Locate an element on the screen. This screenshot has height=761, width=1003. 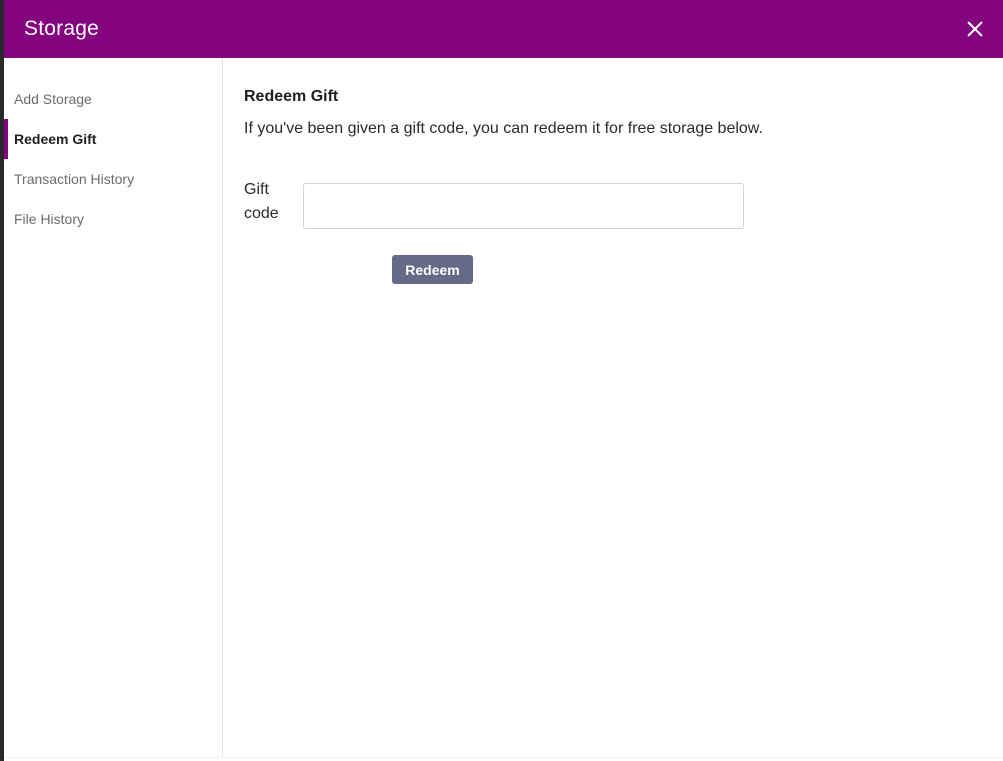
close-icon is located at coordinates (975, 29).